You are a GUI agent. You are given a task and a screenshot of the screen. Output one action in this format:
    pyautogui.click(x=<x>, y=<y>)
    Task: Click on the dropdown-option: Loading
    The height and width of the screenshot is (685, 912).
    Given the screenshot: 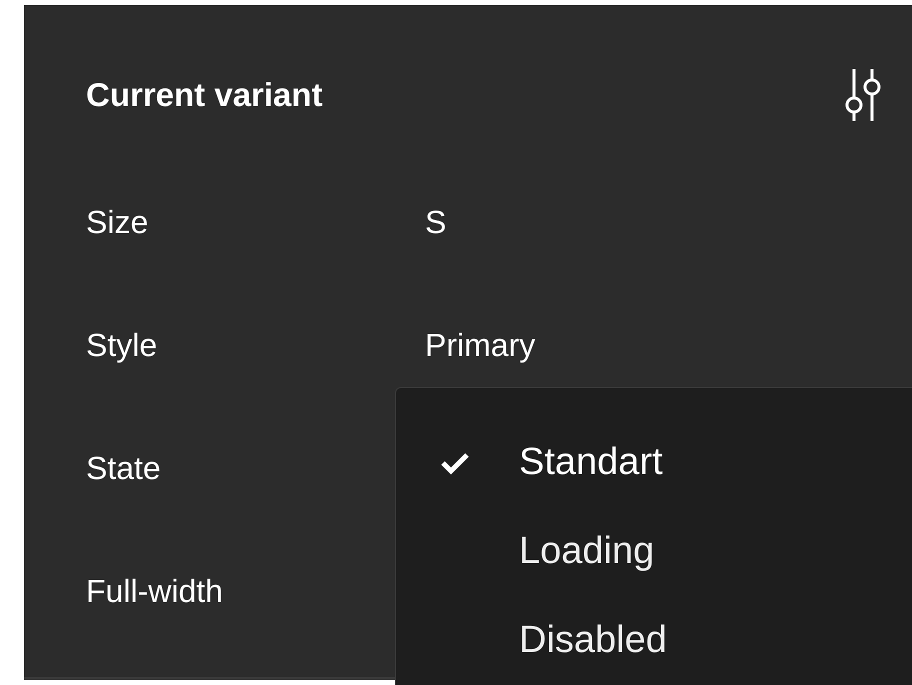 What is the action you would take?
    pyautogui.click(x=654, y=551)
    